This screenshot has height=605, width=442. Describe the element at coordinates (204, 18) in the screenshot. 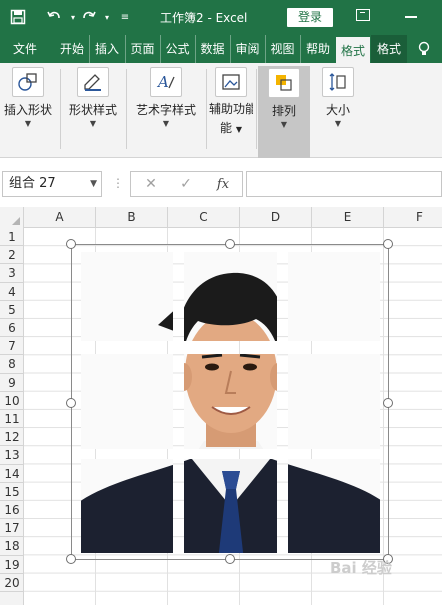

I see `document-title: 工作簿2 - Excel` at that location.